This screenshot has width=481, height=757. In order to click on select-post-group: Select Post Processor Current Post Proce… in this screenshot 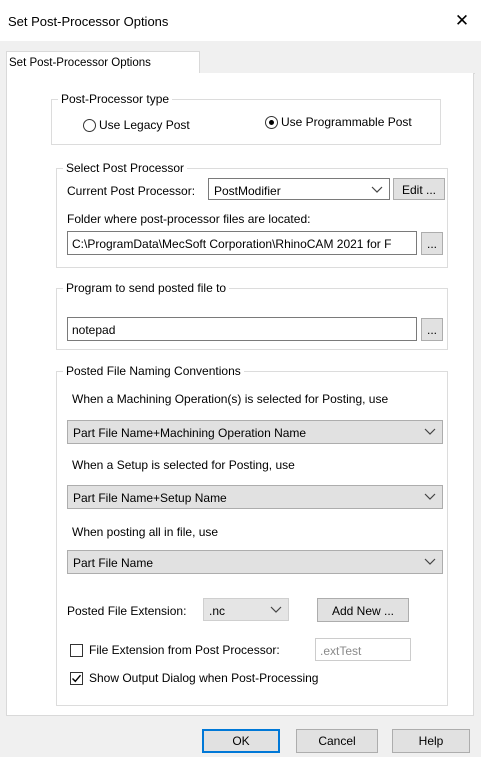, I will do `click(252, 214)`.